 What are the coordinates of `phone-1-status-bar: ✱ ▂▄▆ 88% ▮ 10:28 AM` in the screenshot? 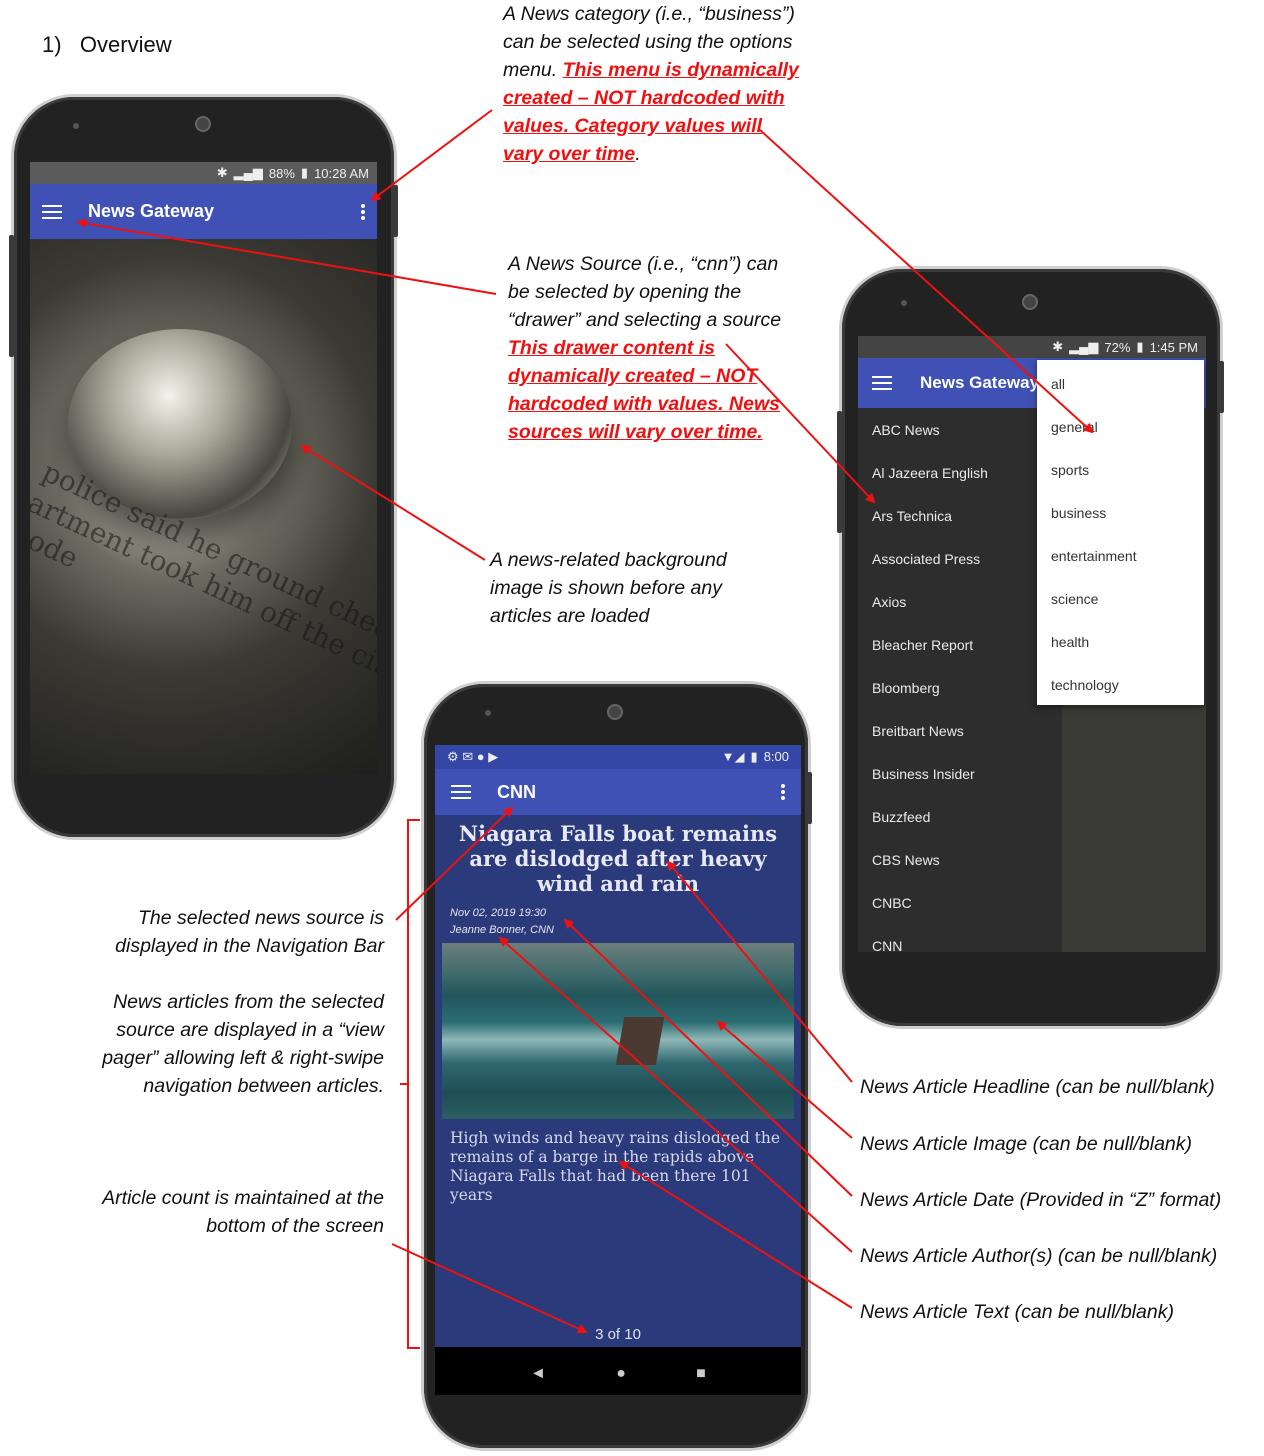 It's located at (203, 173).